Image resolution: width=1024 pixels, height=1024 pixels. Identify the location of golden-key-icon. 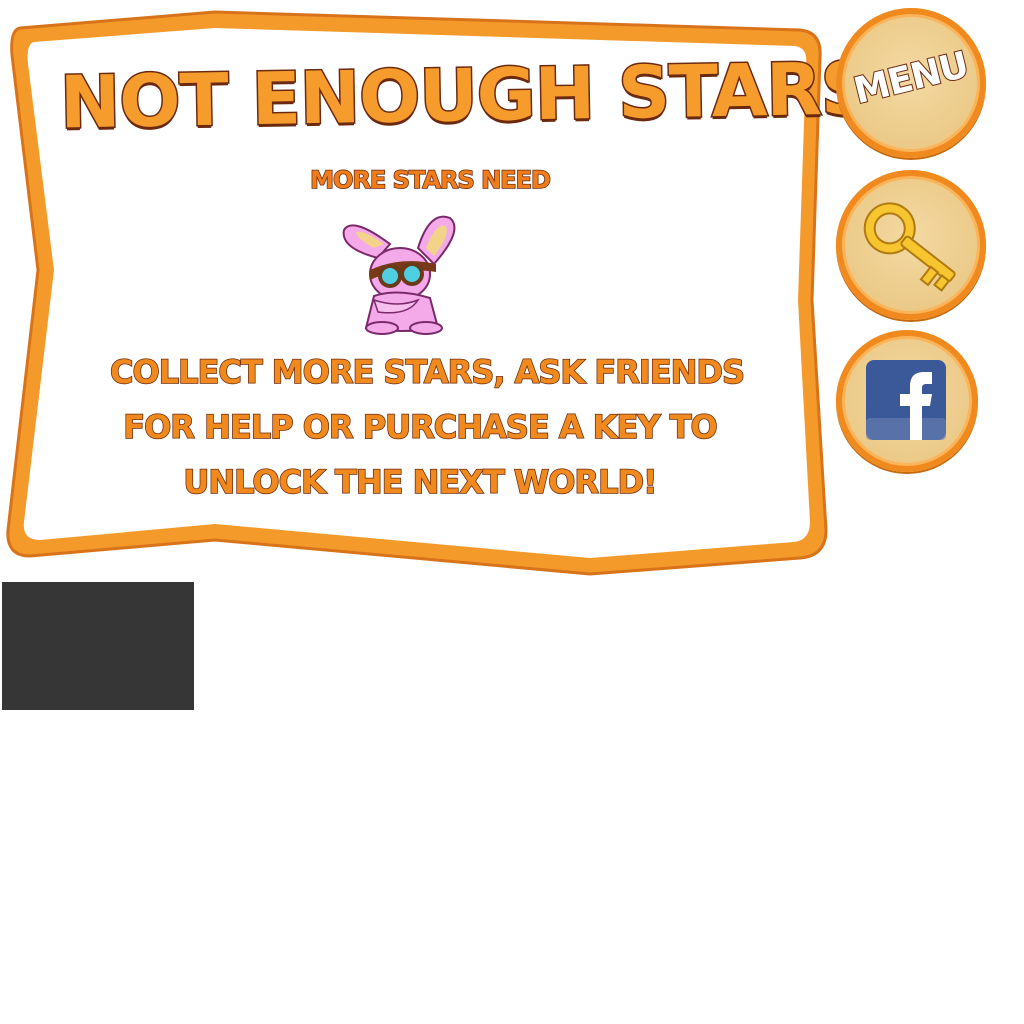
(909, 247).